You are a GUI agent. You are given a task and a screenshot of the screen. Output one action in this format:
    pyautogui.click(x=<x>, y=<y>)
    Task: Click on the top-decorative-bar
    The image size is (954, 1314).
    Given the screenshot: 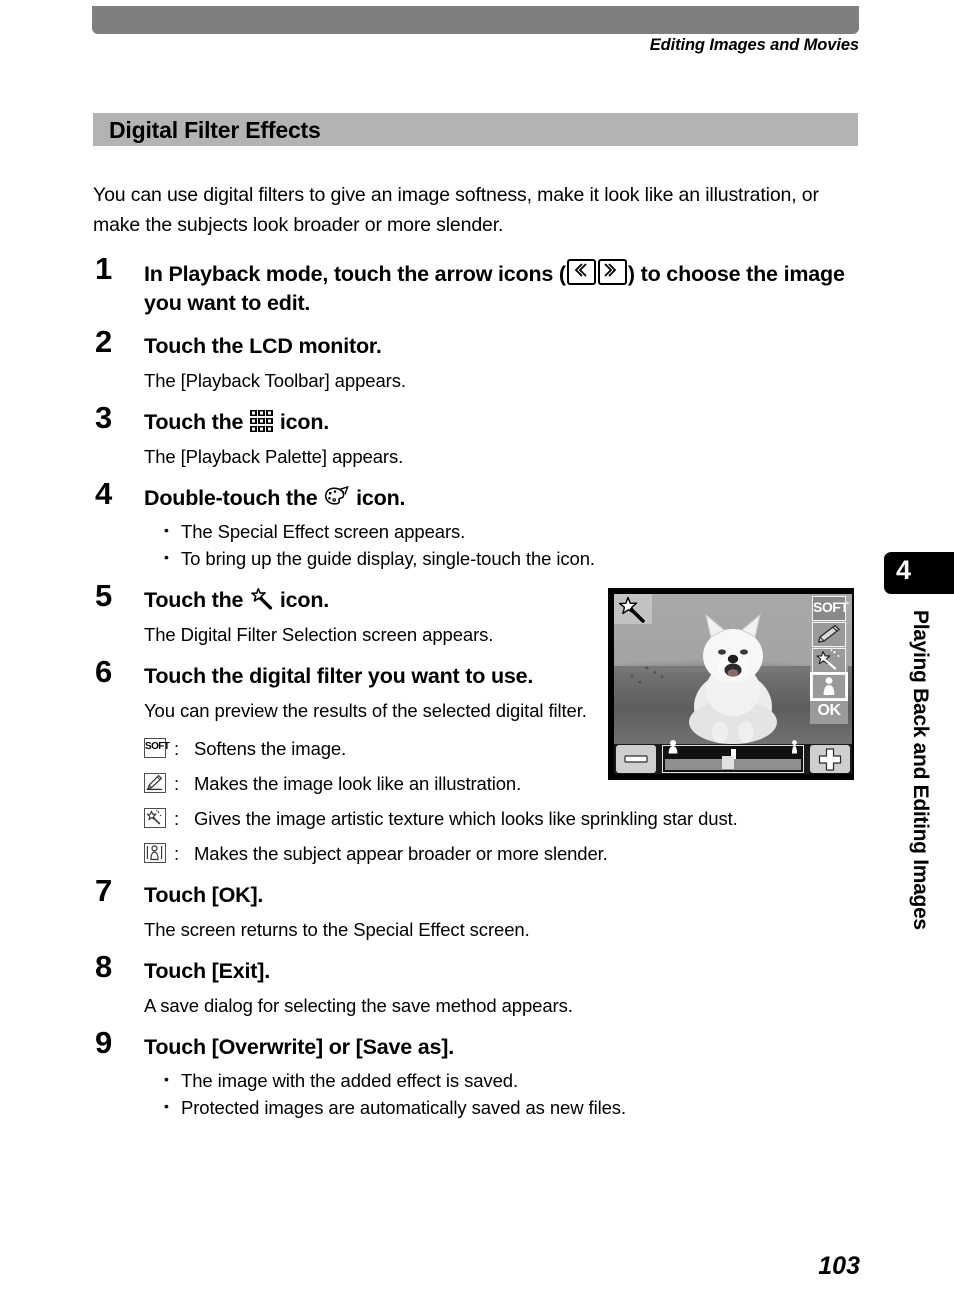 What is the action you would take?
    pyautogui.click(x=475, y=20)
    